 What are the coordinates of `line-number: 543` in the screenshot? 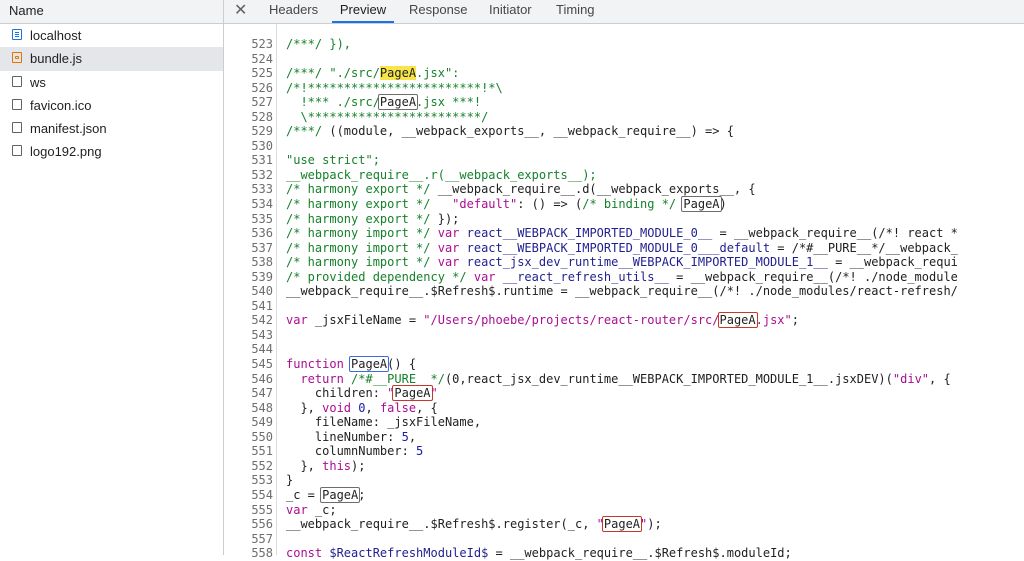 It's located at (262, 334).